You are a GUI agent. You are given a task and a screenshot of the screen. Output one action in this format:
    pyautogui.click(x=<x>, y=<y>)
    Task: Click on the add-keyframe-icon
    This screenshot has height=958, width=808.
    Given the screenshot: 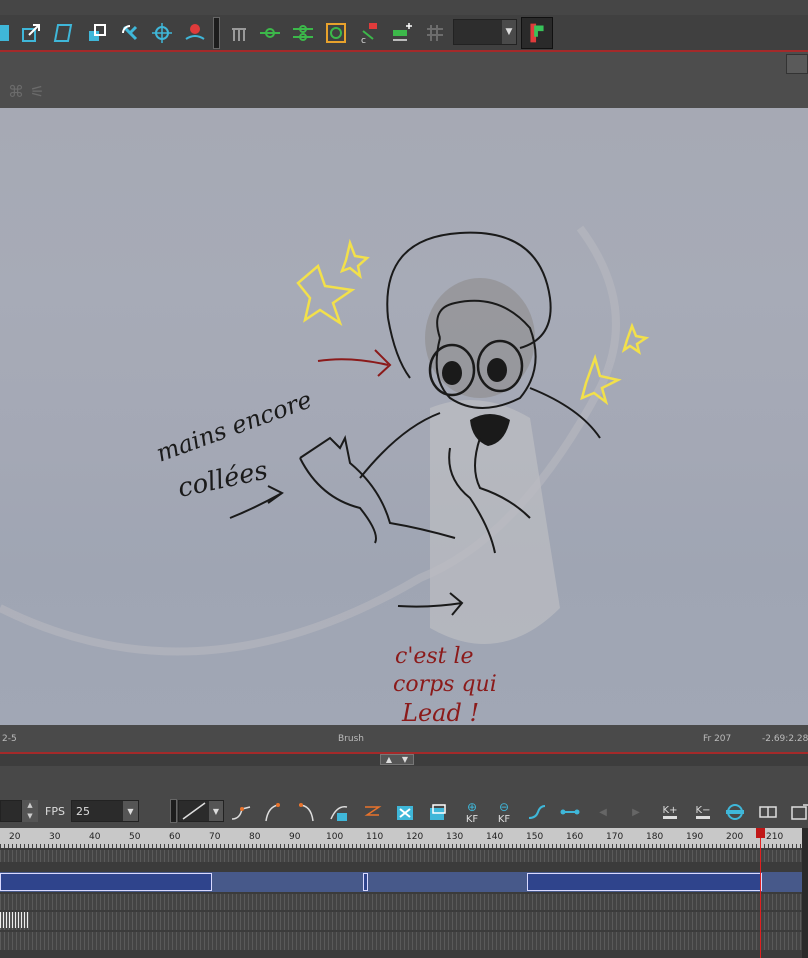 What is the action you would take?
    pyautogui.click(x=402, y=32)
    